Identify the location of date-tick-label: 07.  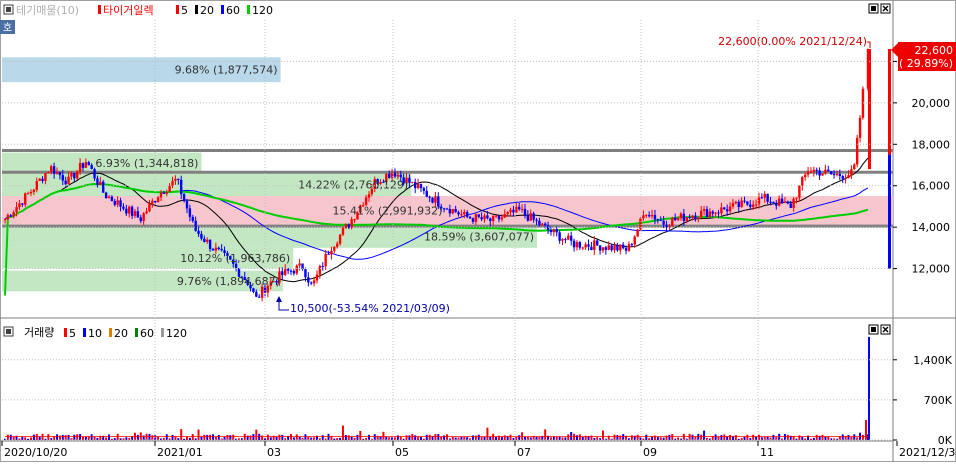
(524, 452).